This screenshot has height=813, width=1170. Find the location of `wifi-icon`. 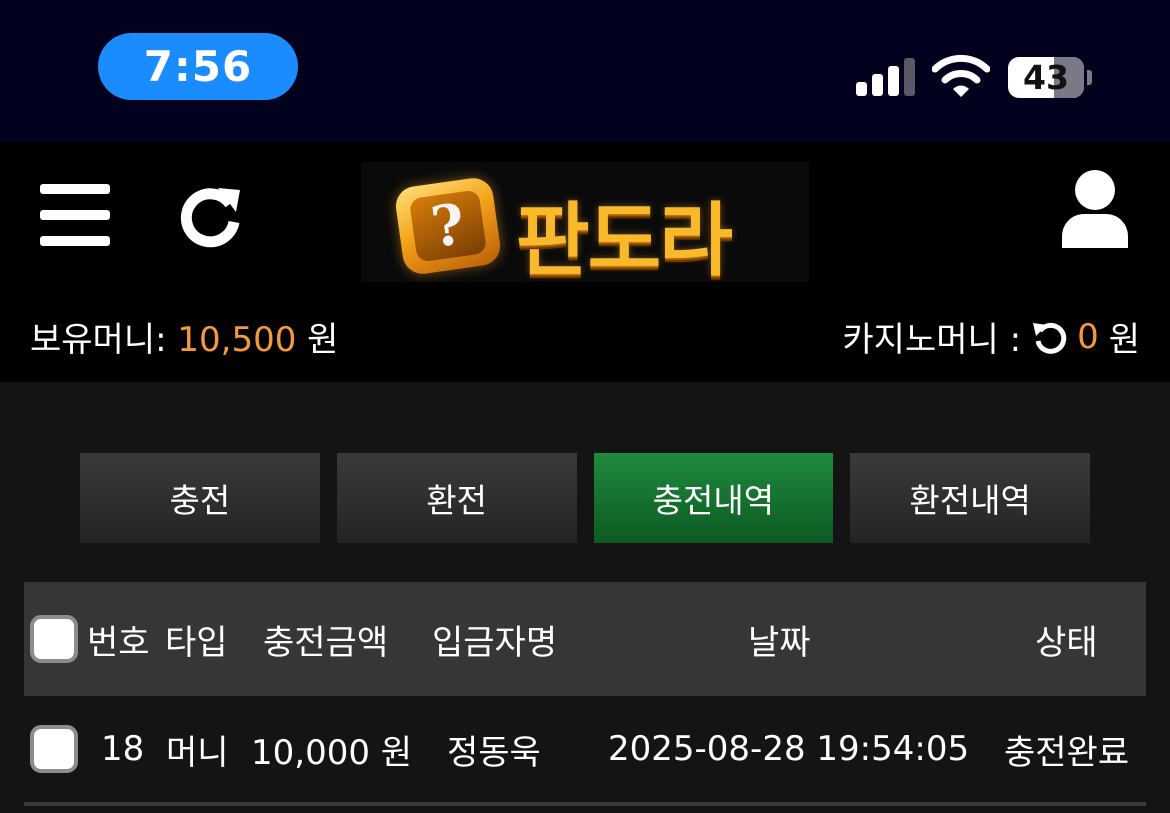

wifi-icon is located at coordinates (961, 75).